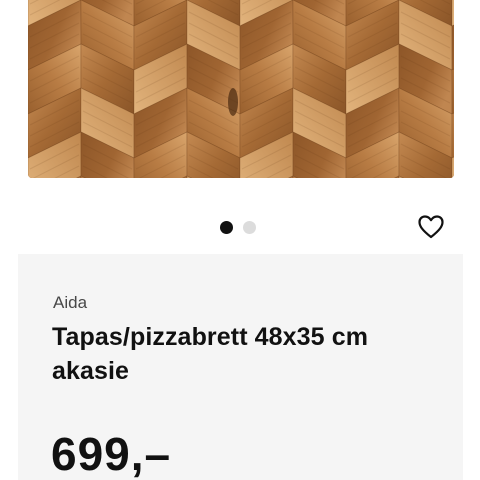 This screenshot has height=480, width=480. Describe the element at coordinates (210, 354) in the screenshot. I see `product-title: Tapas/pizzabrett 48x35 cm akasie` at that location.